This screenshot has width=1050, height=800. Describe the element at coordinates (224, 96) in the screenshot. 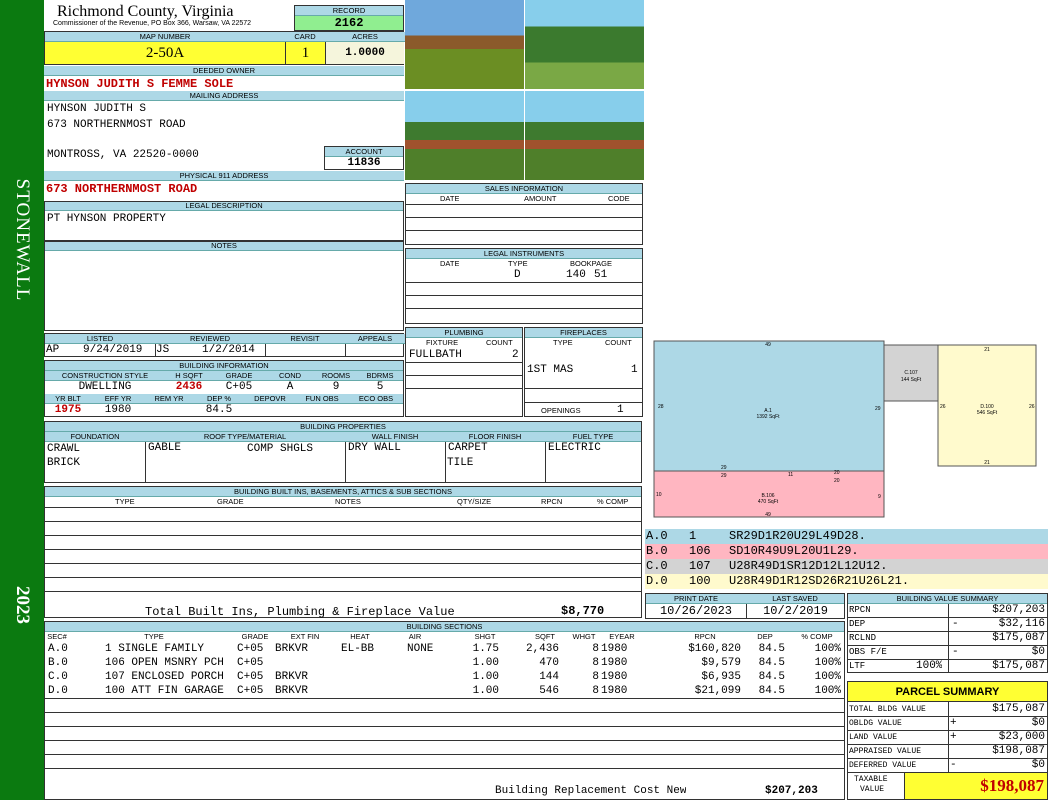

I see `mailing-address-label: MAILING ADDRESS` at that location.